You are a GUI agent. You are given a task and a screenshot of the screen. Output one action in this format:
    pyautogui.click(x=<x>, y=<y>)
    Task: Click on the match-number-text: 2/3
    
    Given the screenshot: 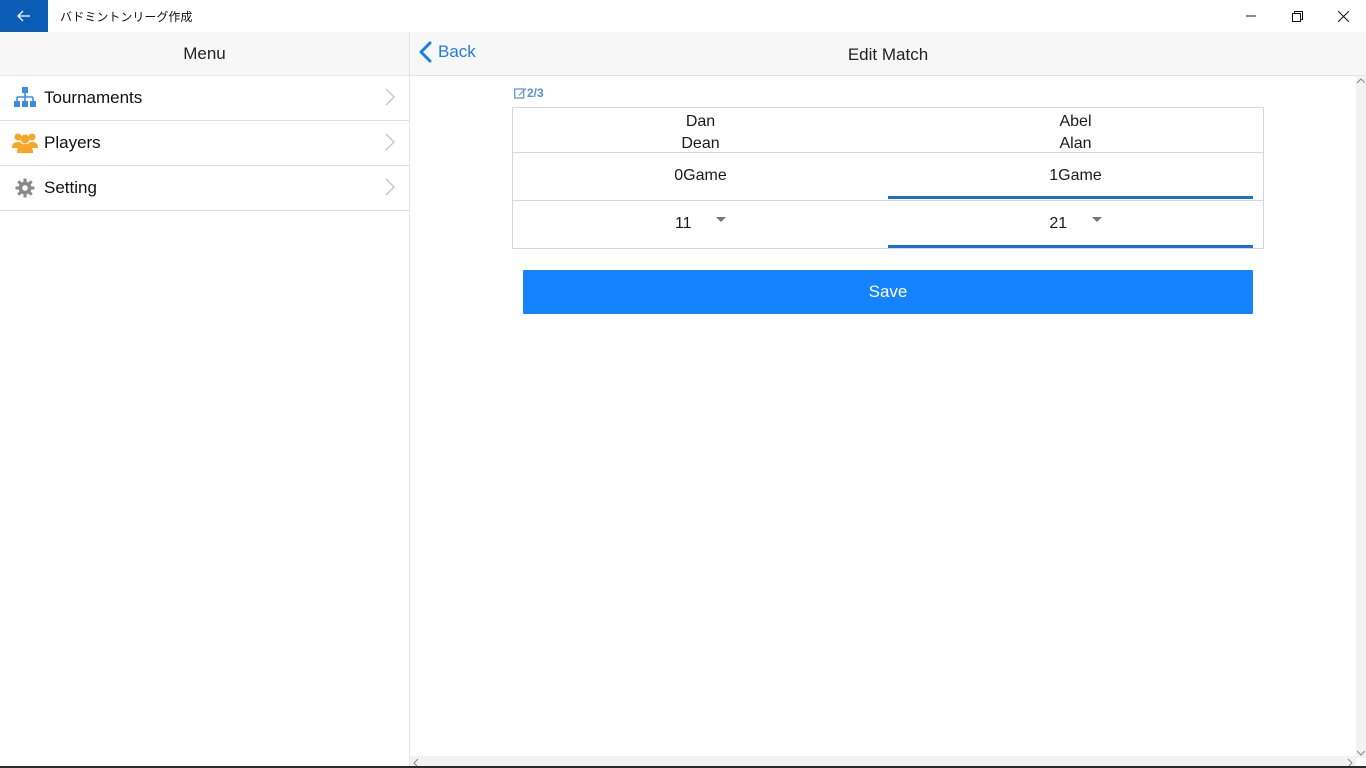 What is the action you would take?
    pyautogui.click(x=535, y=93)
    